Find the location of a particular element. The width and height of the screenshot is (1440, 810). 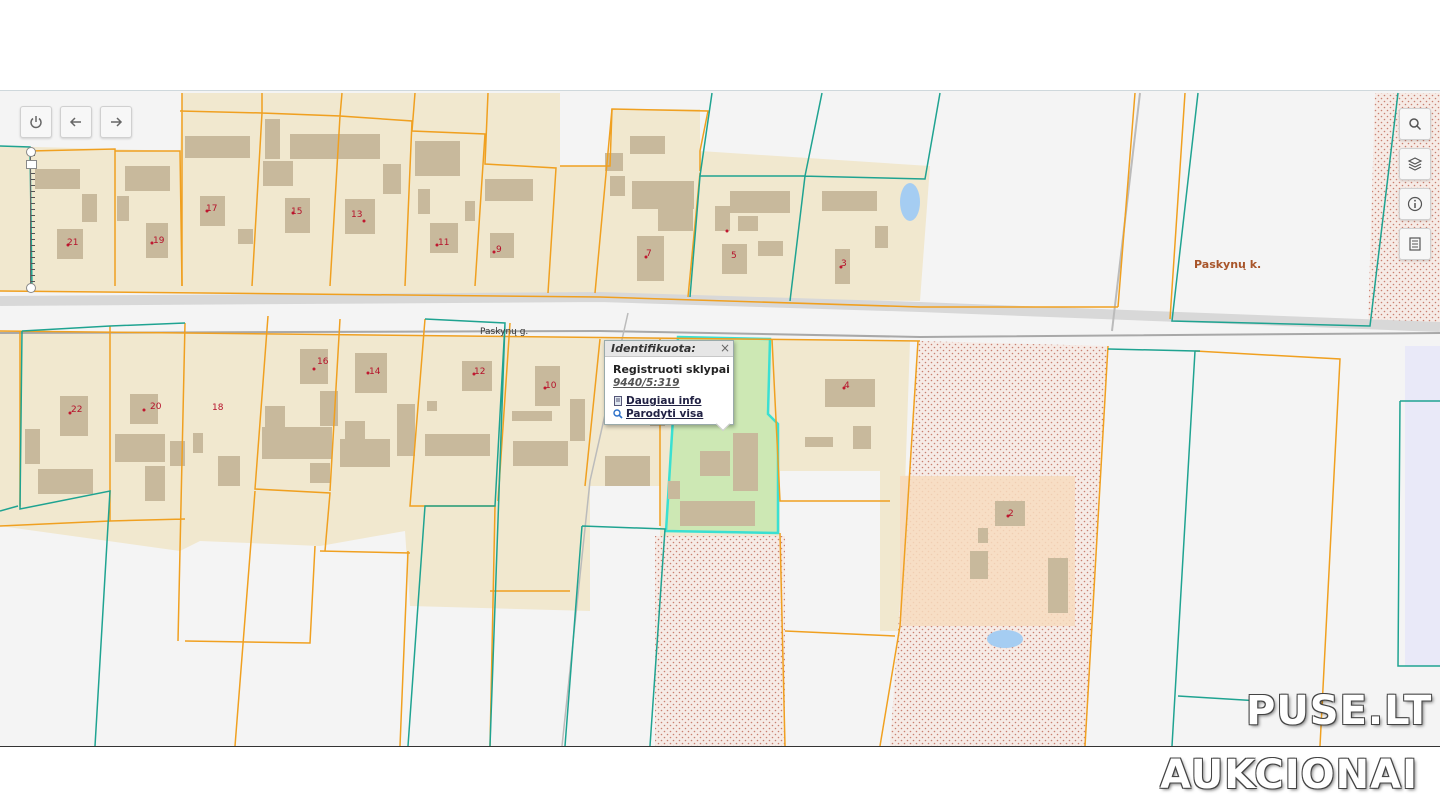

zoom-slider is located at coordinates (31, 220).